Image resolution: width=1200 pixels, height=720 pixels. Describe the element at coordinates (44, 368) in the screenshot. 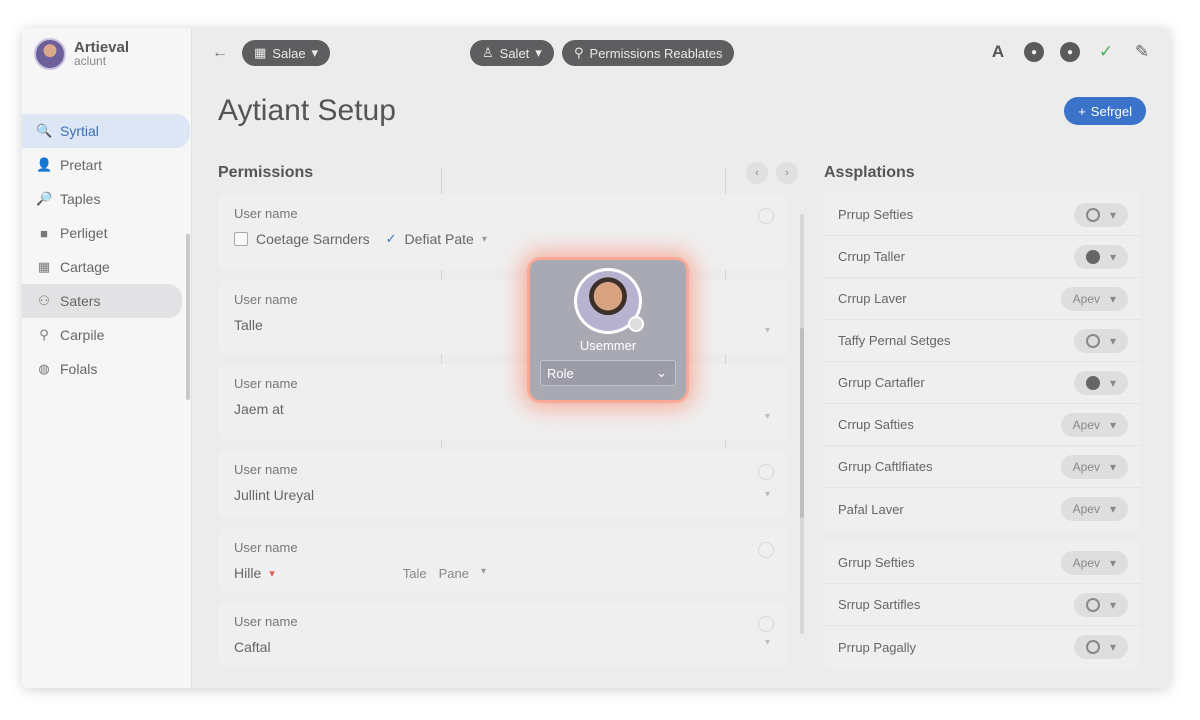

I see `globe-icon: ◍` at that location.